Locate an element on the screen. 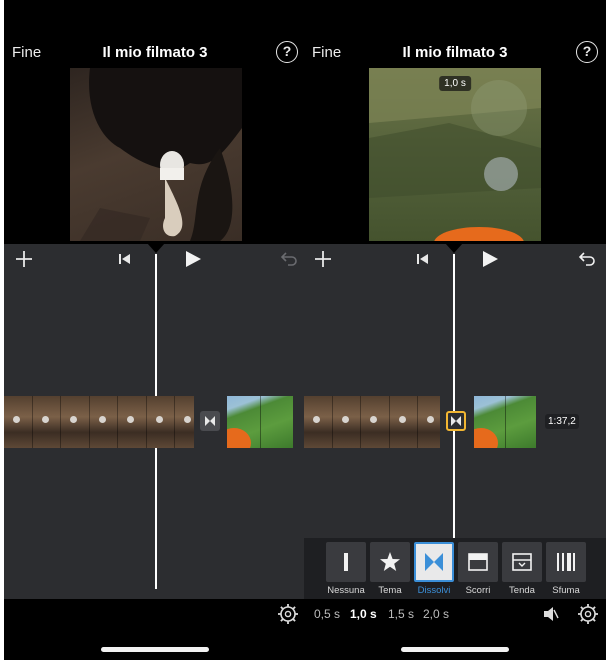 The height and width of the screenshot is (660, 610). video-preview: 1,0 s is located at coordinates (455, 154).